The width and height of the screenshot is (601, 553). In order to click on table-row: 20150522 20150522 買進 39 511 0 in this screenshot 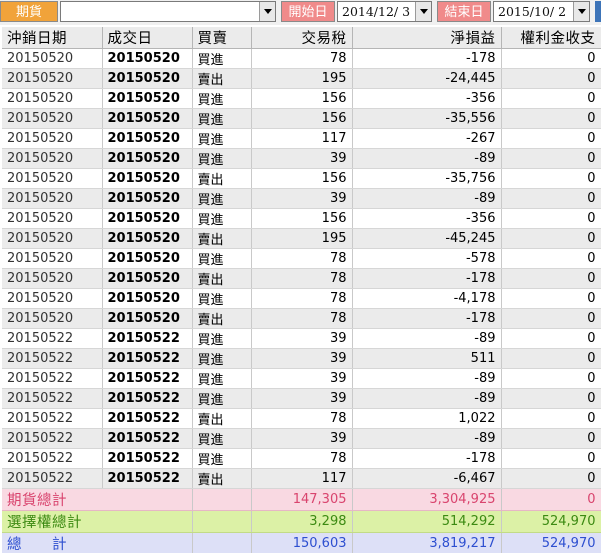, I will do `click(301, 358)`.